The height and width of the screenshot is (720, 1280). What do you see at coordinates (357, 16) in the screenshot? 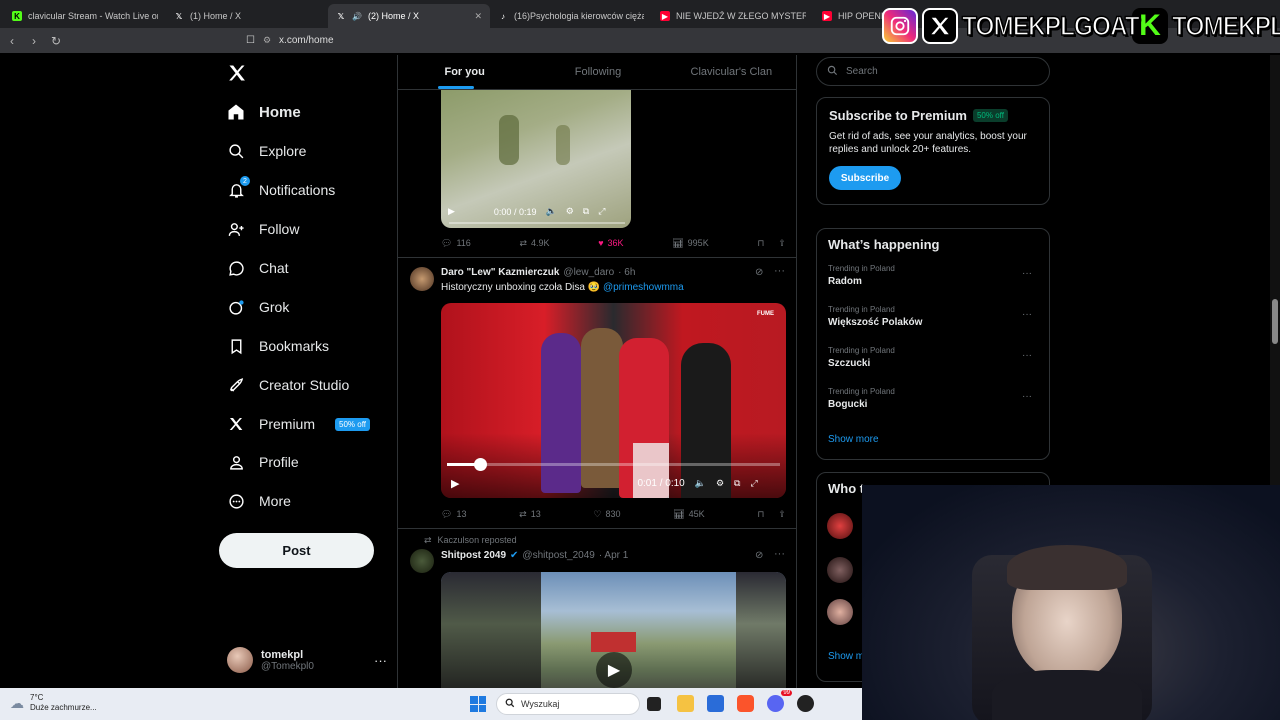
I see `speaker-icon: 🔊` at bounding box center [357, 16].